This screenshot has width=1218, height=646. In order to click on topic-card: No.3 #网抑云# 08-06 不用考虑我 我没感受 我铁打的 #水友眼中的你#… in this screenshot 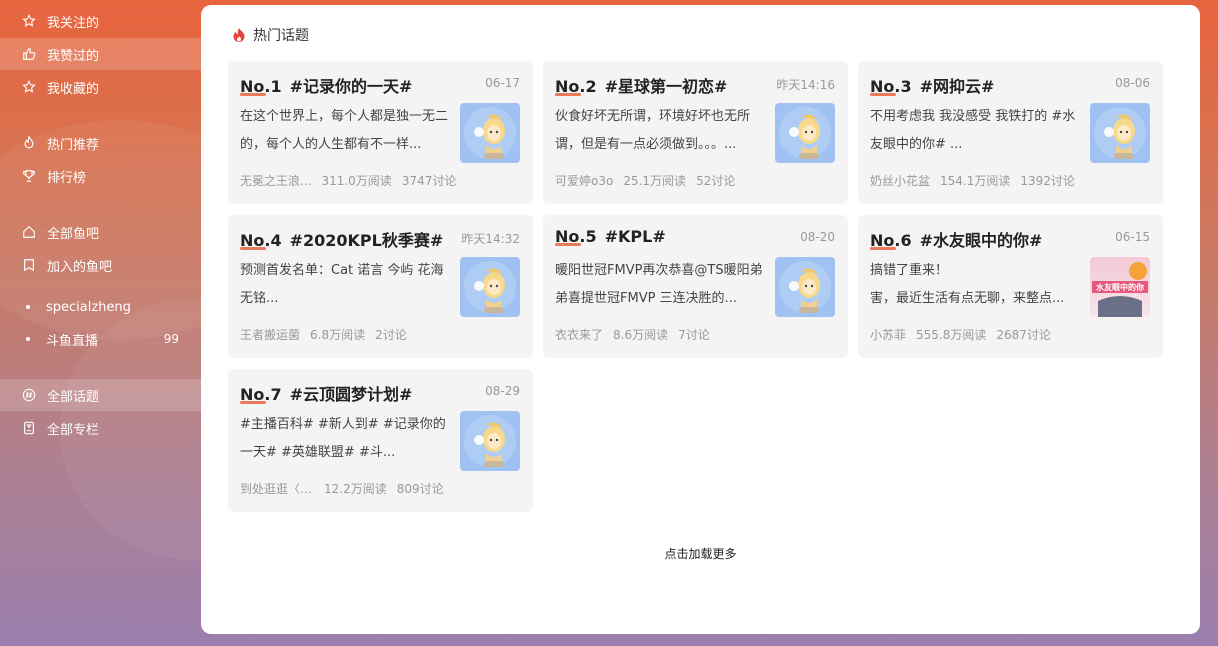, I will do `click(1010, 132)`.